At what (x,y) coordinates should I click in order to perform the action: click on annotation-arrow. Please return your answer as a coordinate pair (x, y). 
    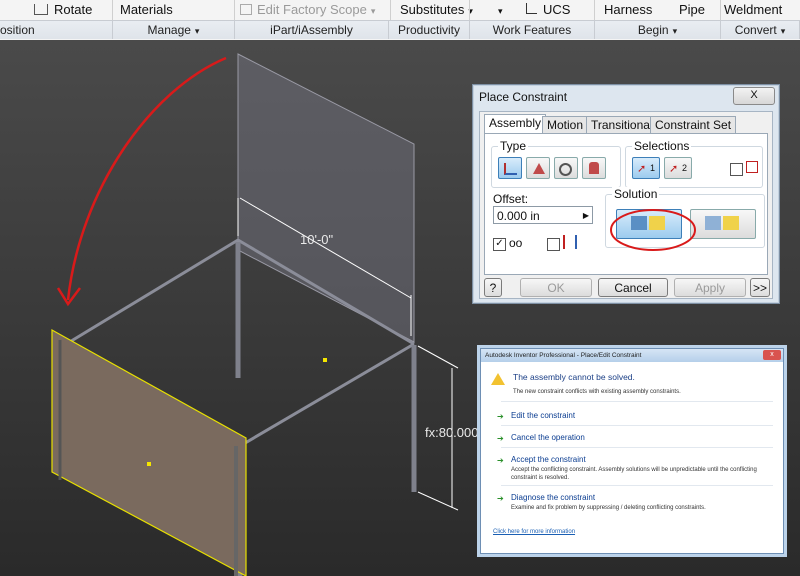
    Looking at the image, I should click on (146, 178).